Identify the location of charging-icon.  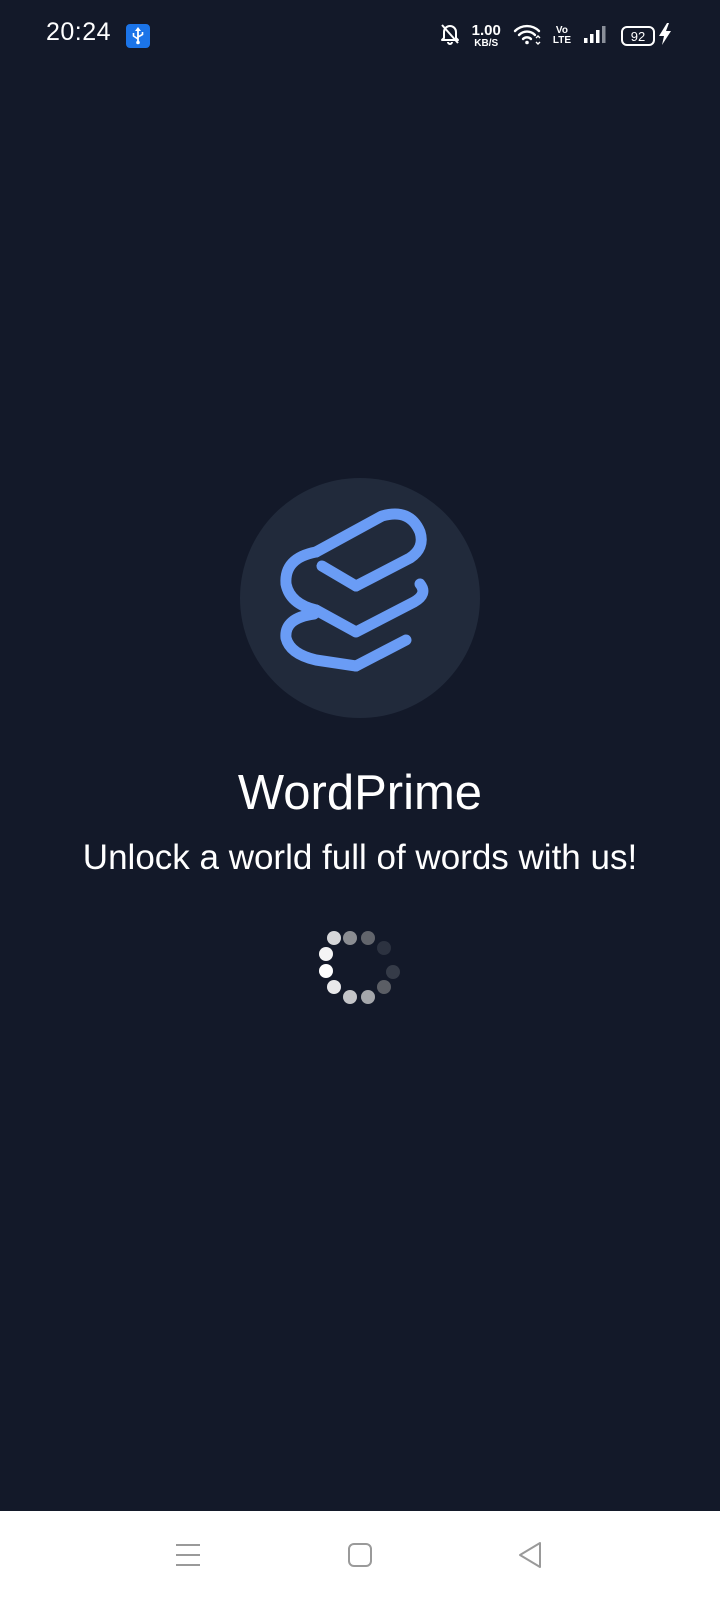
(665, 36).